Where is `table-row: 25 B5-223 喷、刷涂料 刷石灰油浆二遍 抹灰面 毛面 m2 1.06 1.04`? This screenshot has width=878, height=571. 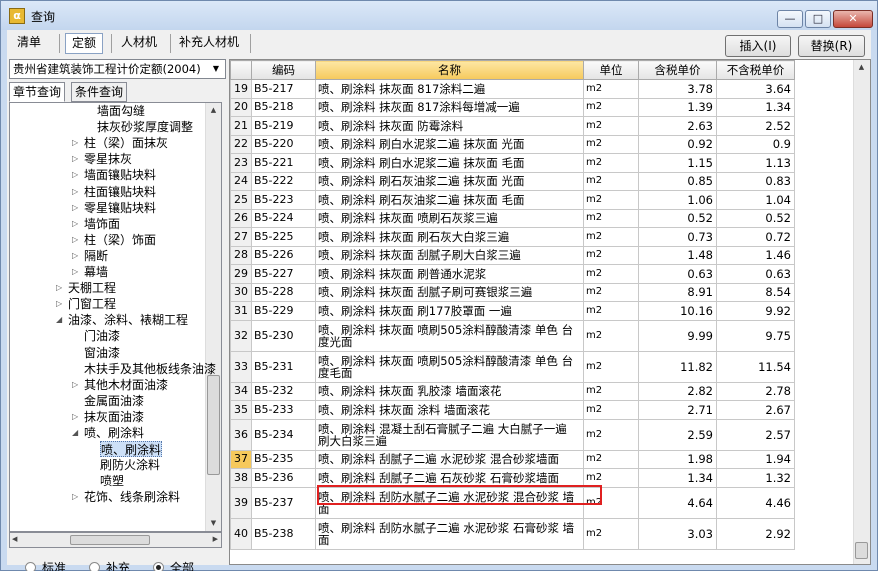
table-row: 25 B5-223 喷、刷涂料 刷石灰油浆二遍 抹灰面 毛面 m2 1.06 1.04 is located at coordinates (512, 200).